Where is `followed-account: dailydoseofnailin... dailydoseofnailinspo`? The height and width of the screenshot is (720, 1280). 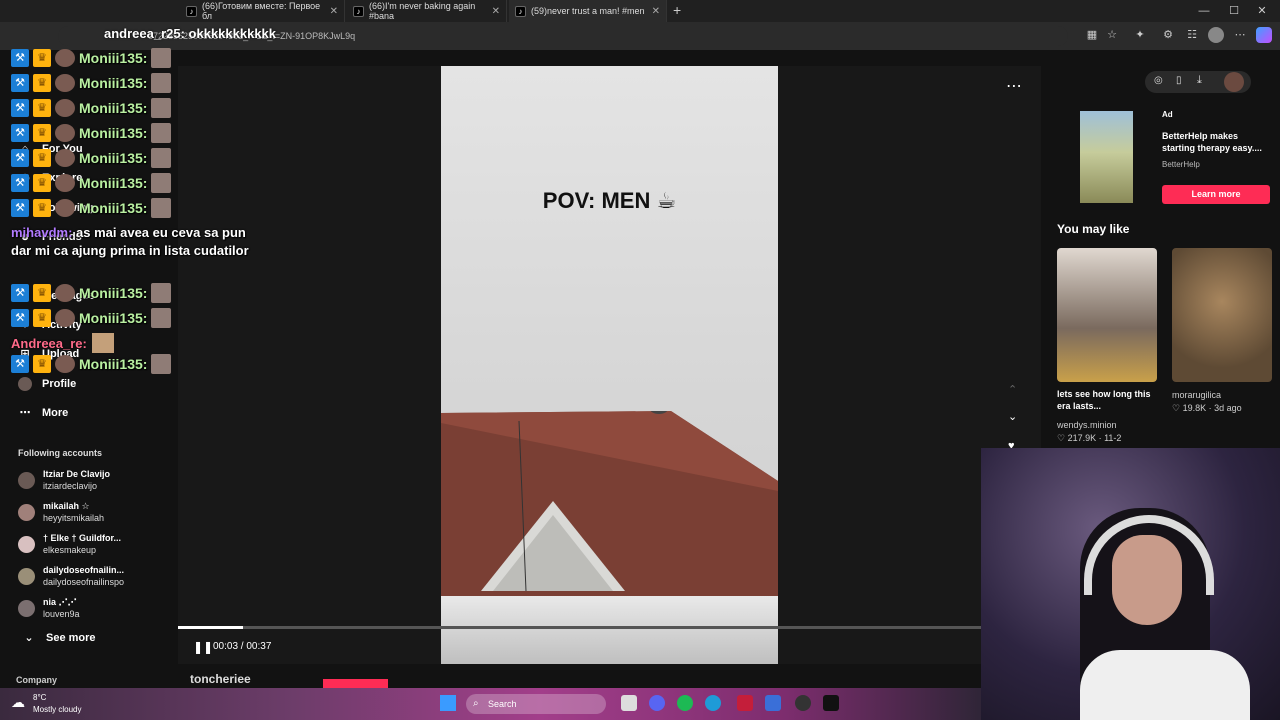 followed-account: dailydoseofnailin... dailydoseofnailinspo is located at coordinates (71, 576).